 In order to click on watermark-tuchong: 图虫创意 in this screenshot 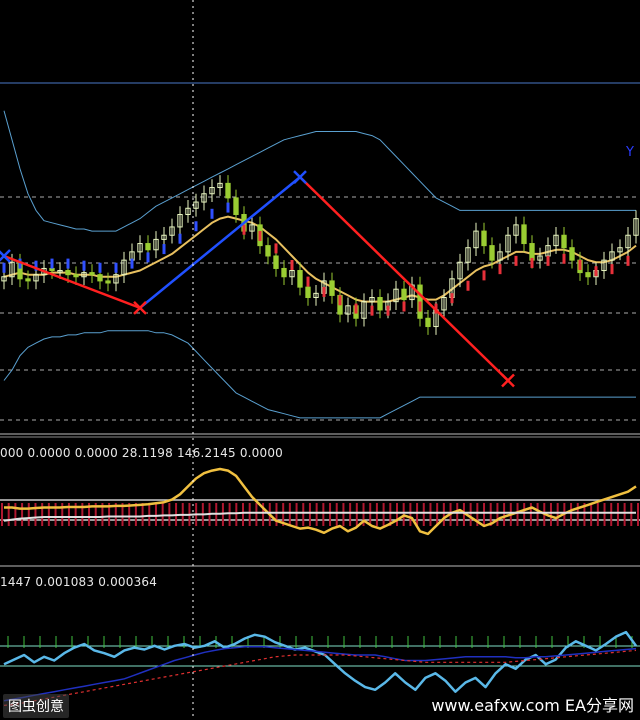, I will do `click(36, 706)`.